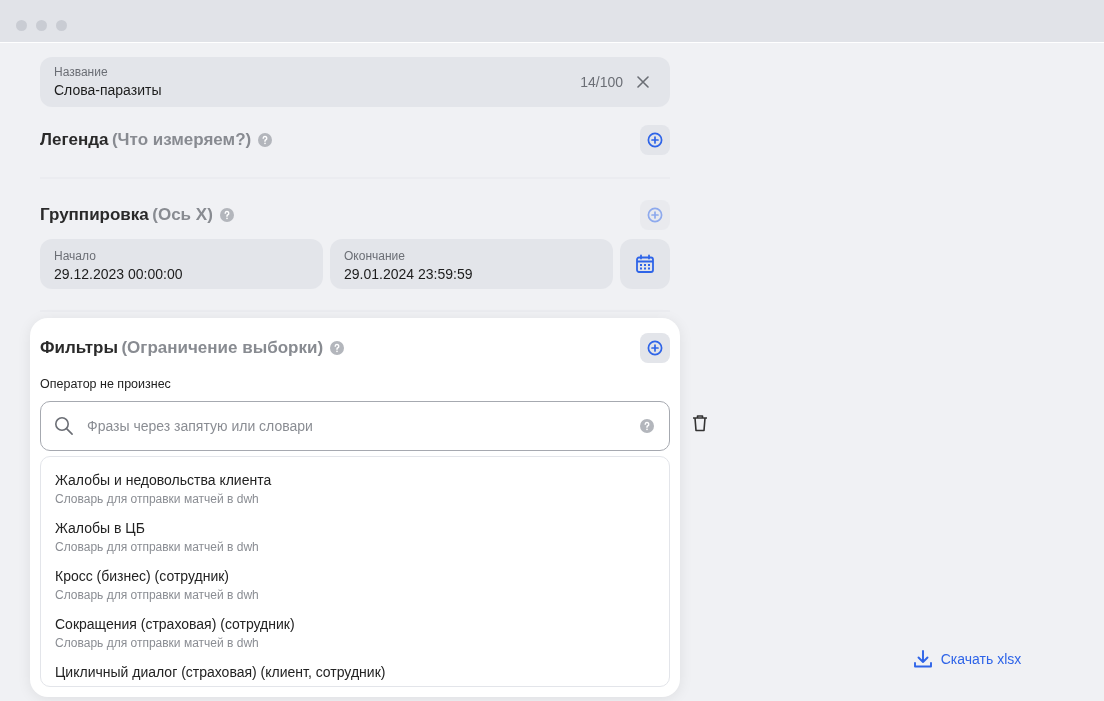 This screenshot has width=1104, height=701. I want to click on suggestion-title: Сокращения (страховая) (сотрудник), so click(175, 625).